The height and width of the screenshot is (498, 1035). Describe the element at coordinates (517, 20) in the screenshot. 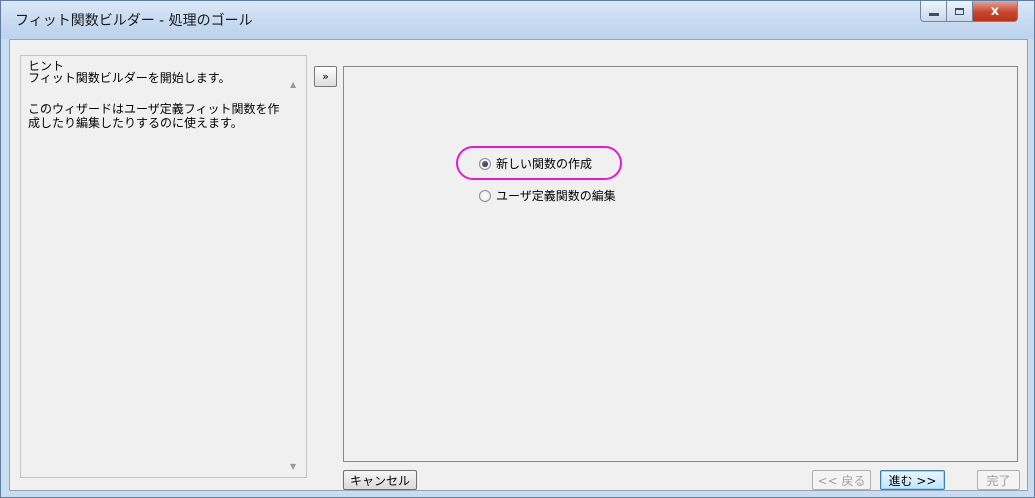

I see `title-bar: フィット関数ビルダー - 処理のゴール x` at that location.